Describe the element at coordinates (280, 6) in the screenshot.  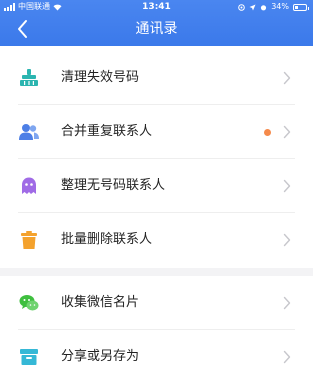
I see `battery-percent: 34%` at that location.